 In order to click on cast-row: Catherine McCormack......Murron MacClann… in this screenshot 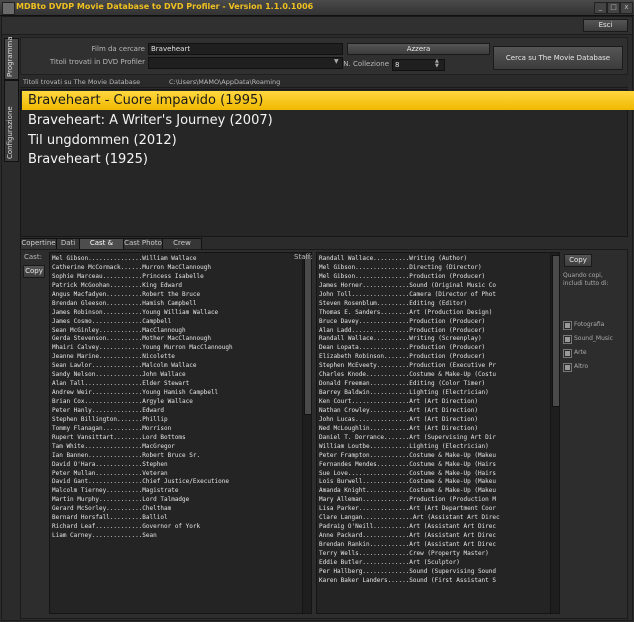, I will do `click(176, 268)`.